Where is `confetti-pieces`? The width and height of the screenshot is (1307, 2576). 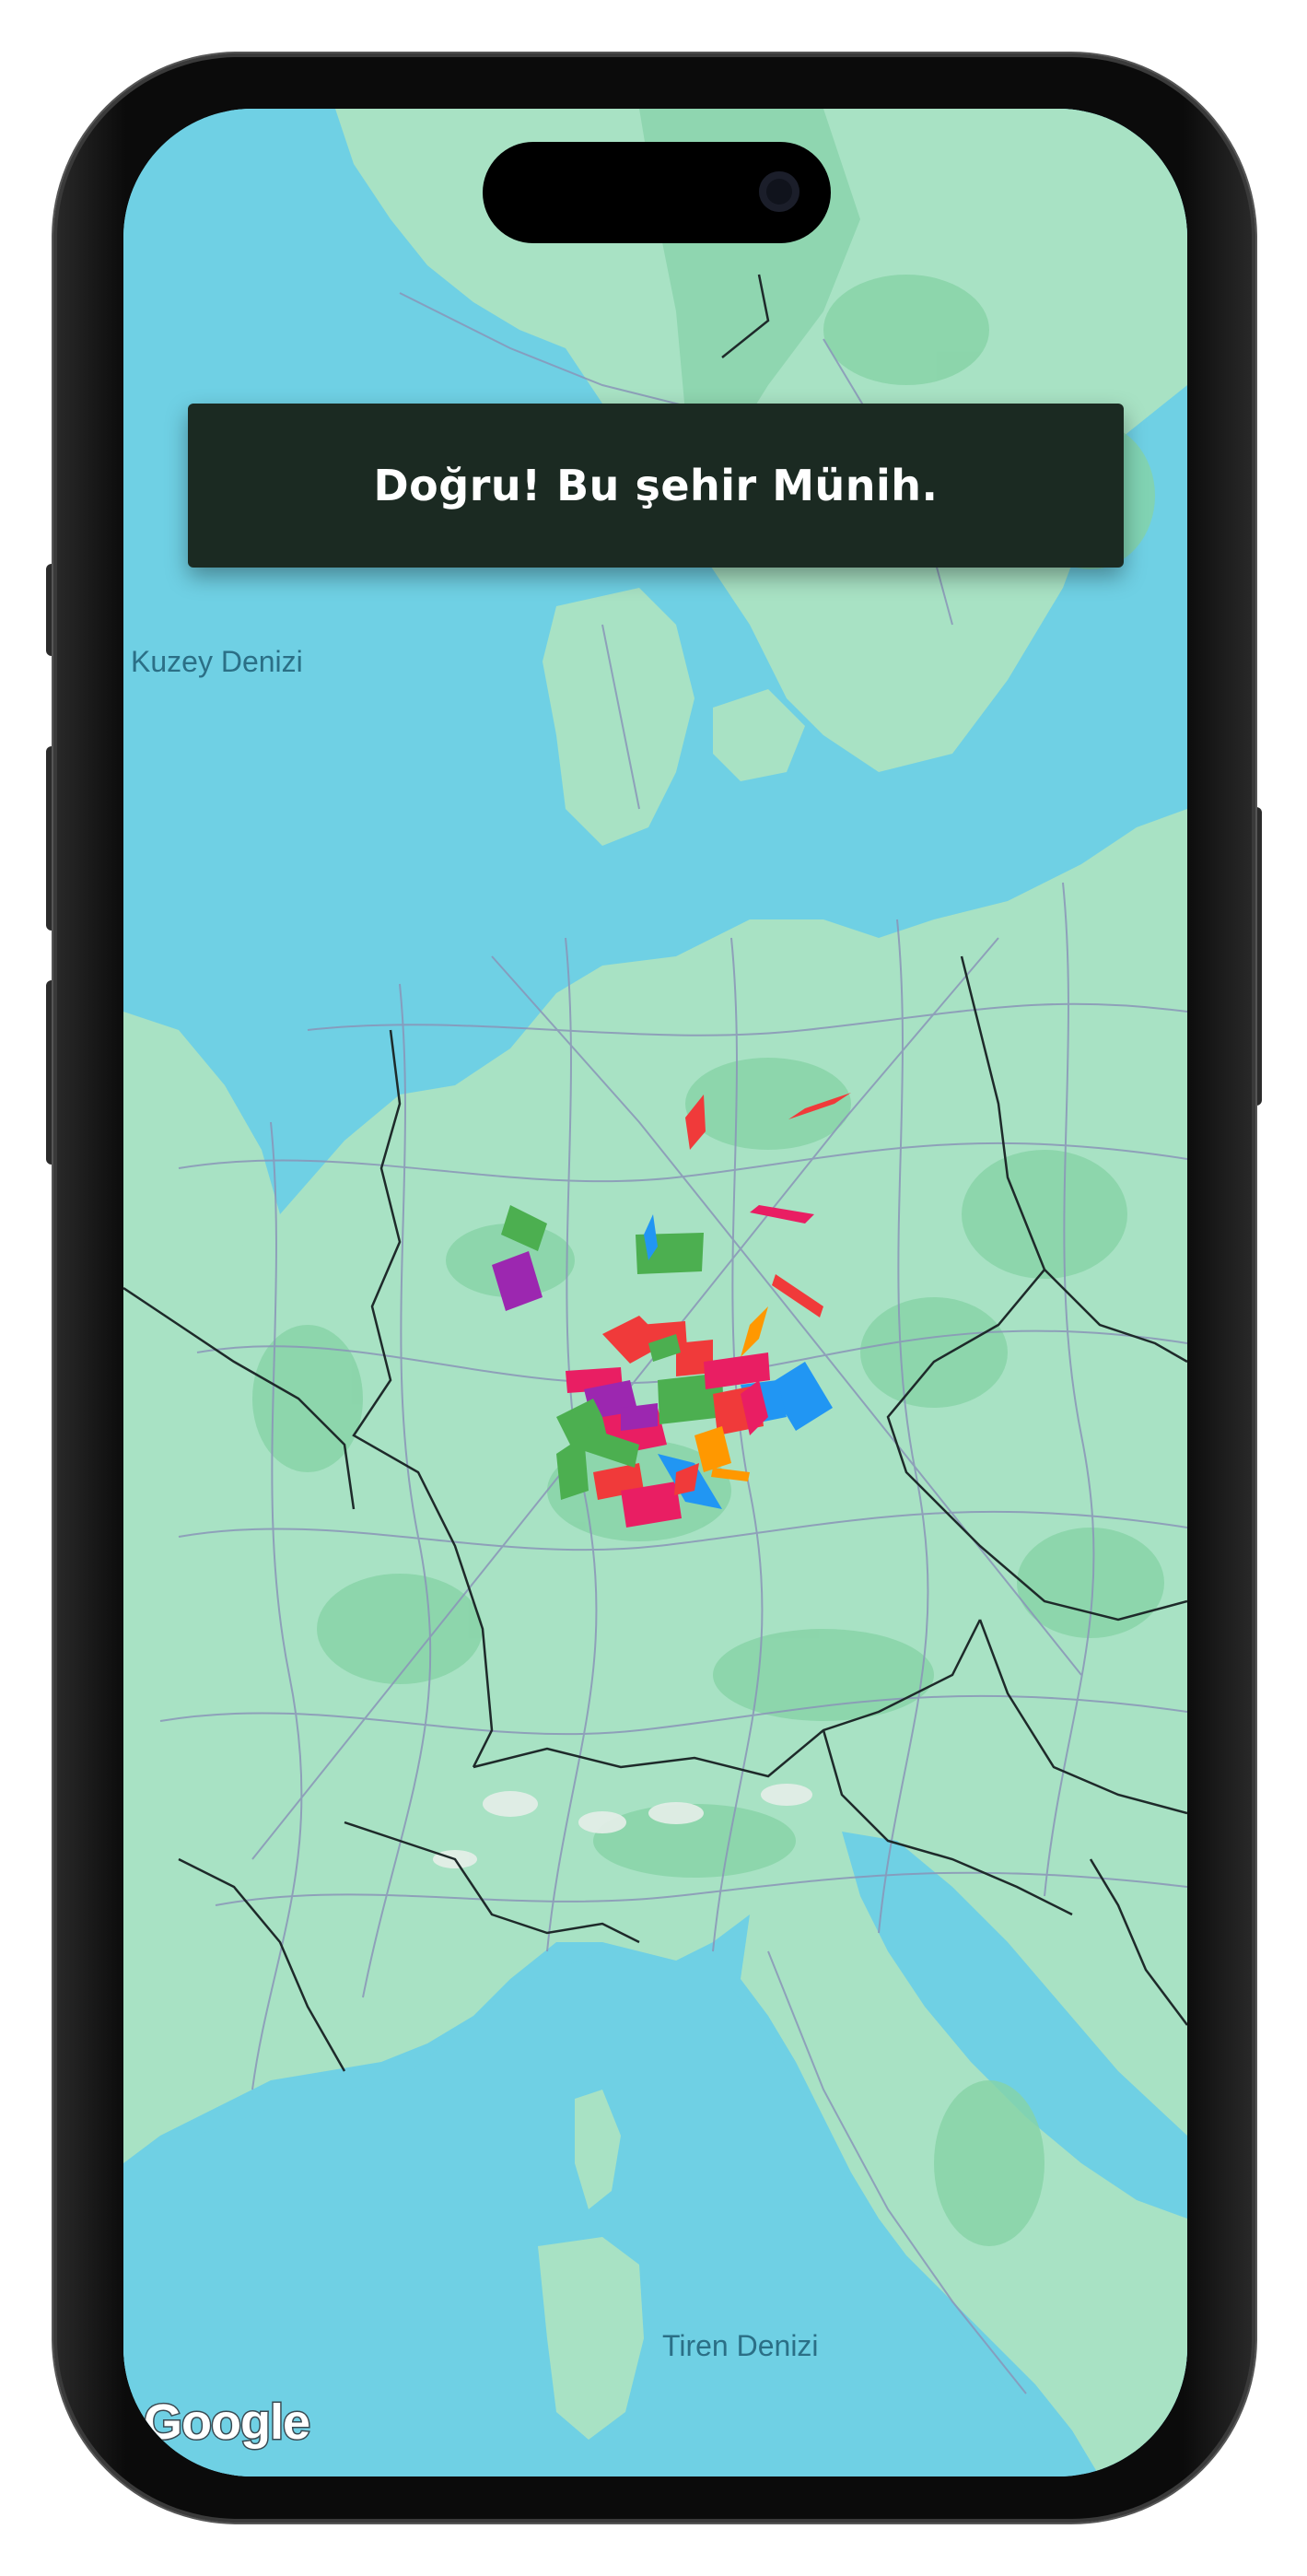
confetti-pieces is located at coordinates (671, 1310).